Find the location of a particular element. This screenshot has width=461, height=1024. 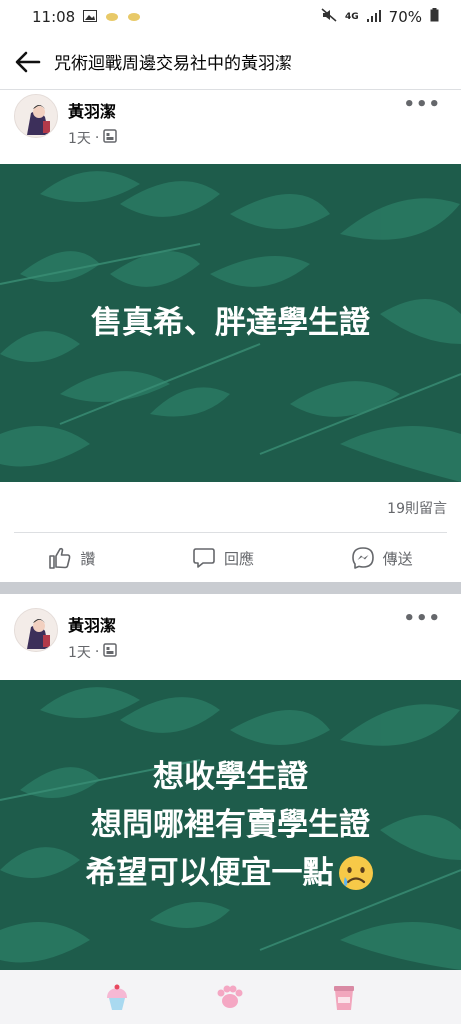

post-text: 想收學生證 想問哪裡有賣學生證 希望可以便宜一點 is located at coordinates (231, 825).